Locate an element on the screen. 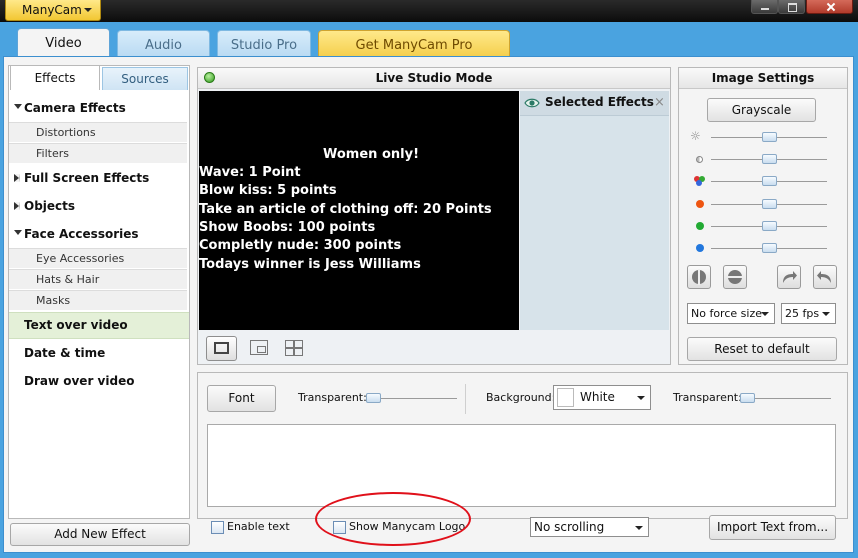 The width and height of the screenshot is (858, 558). grid-view-icon is located at coordinates (294, 348).